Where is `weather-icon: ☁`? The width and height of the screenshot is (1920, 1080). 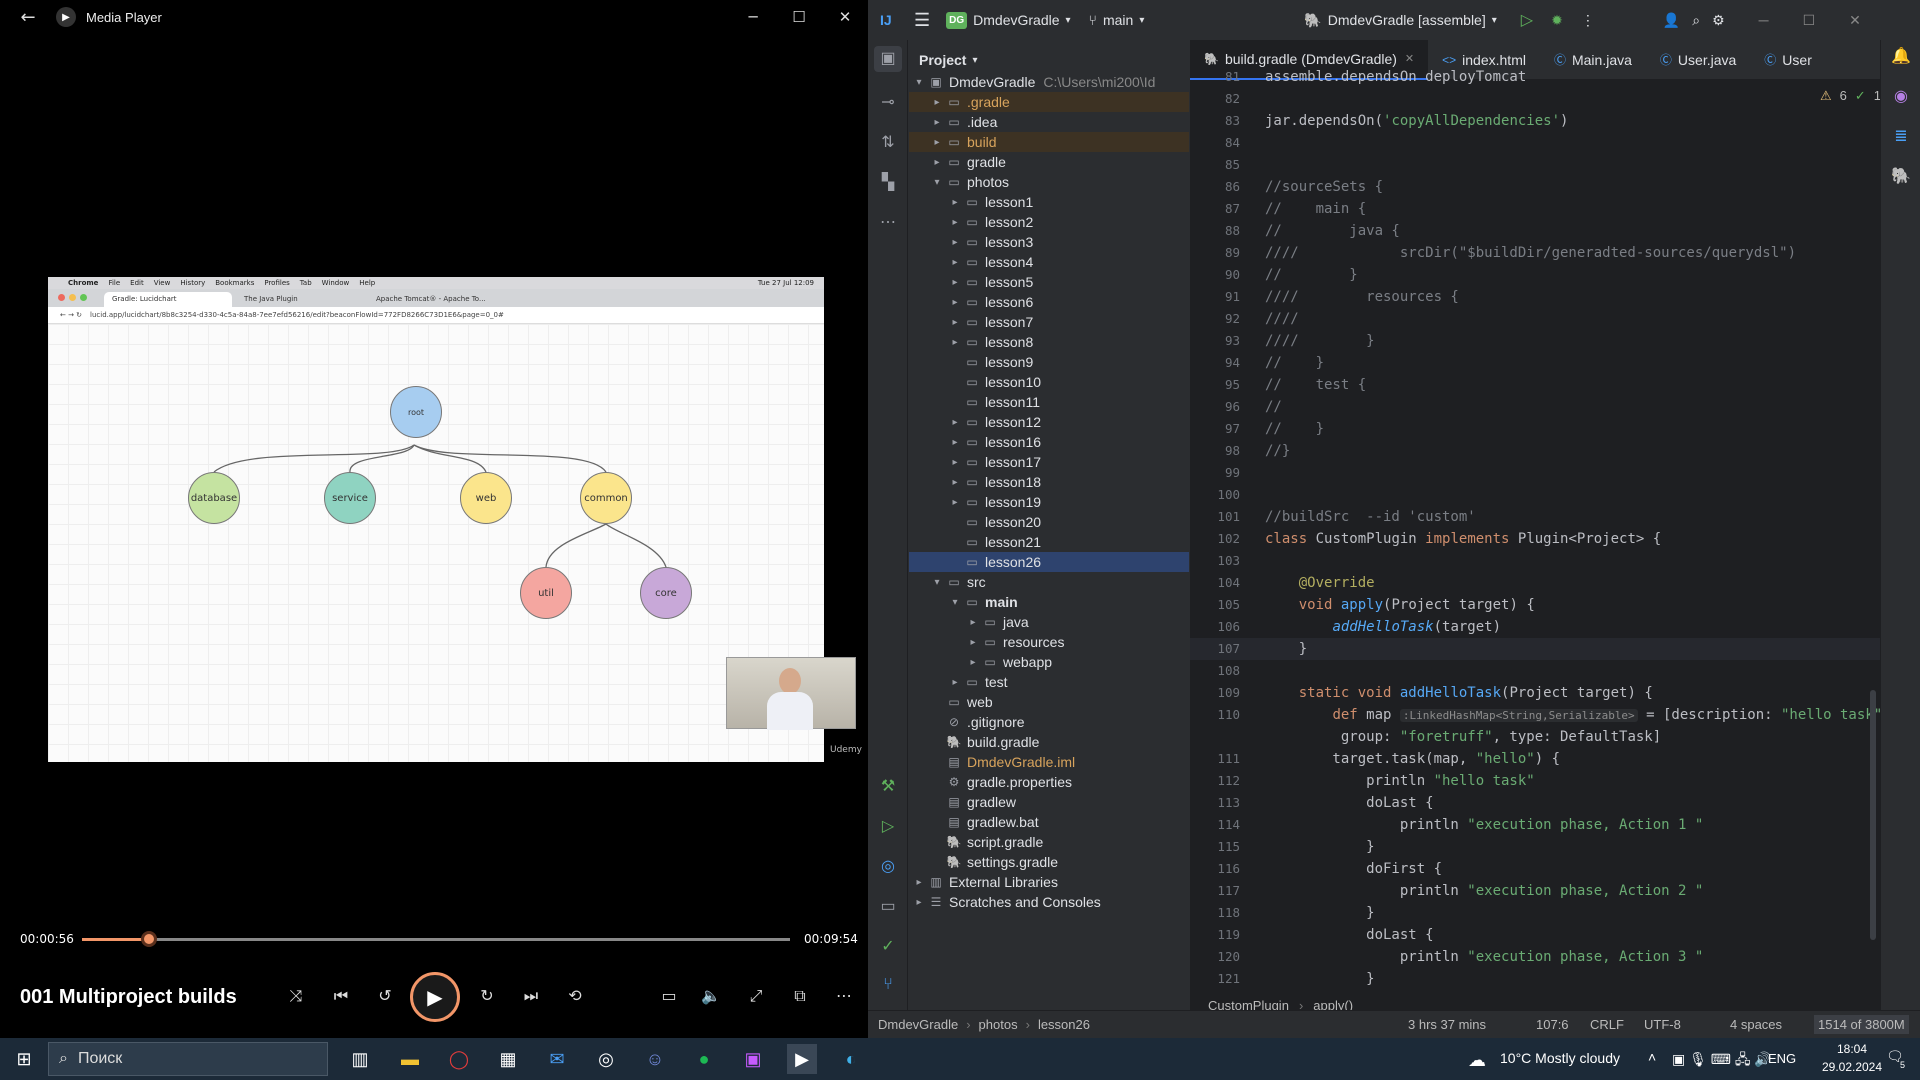
weather-icon: ☁ is located at coordinates (1477, 1060).